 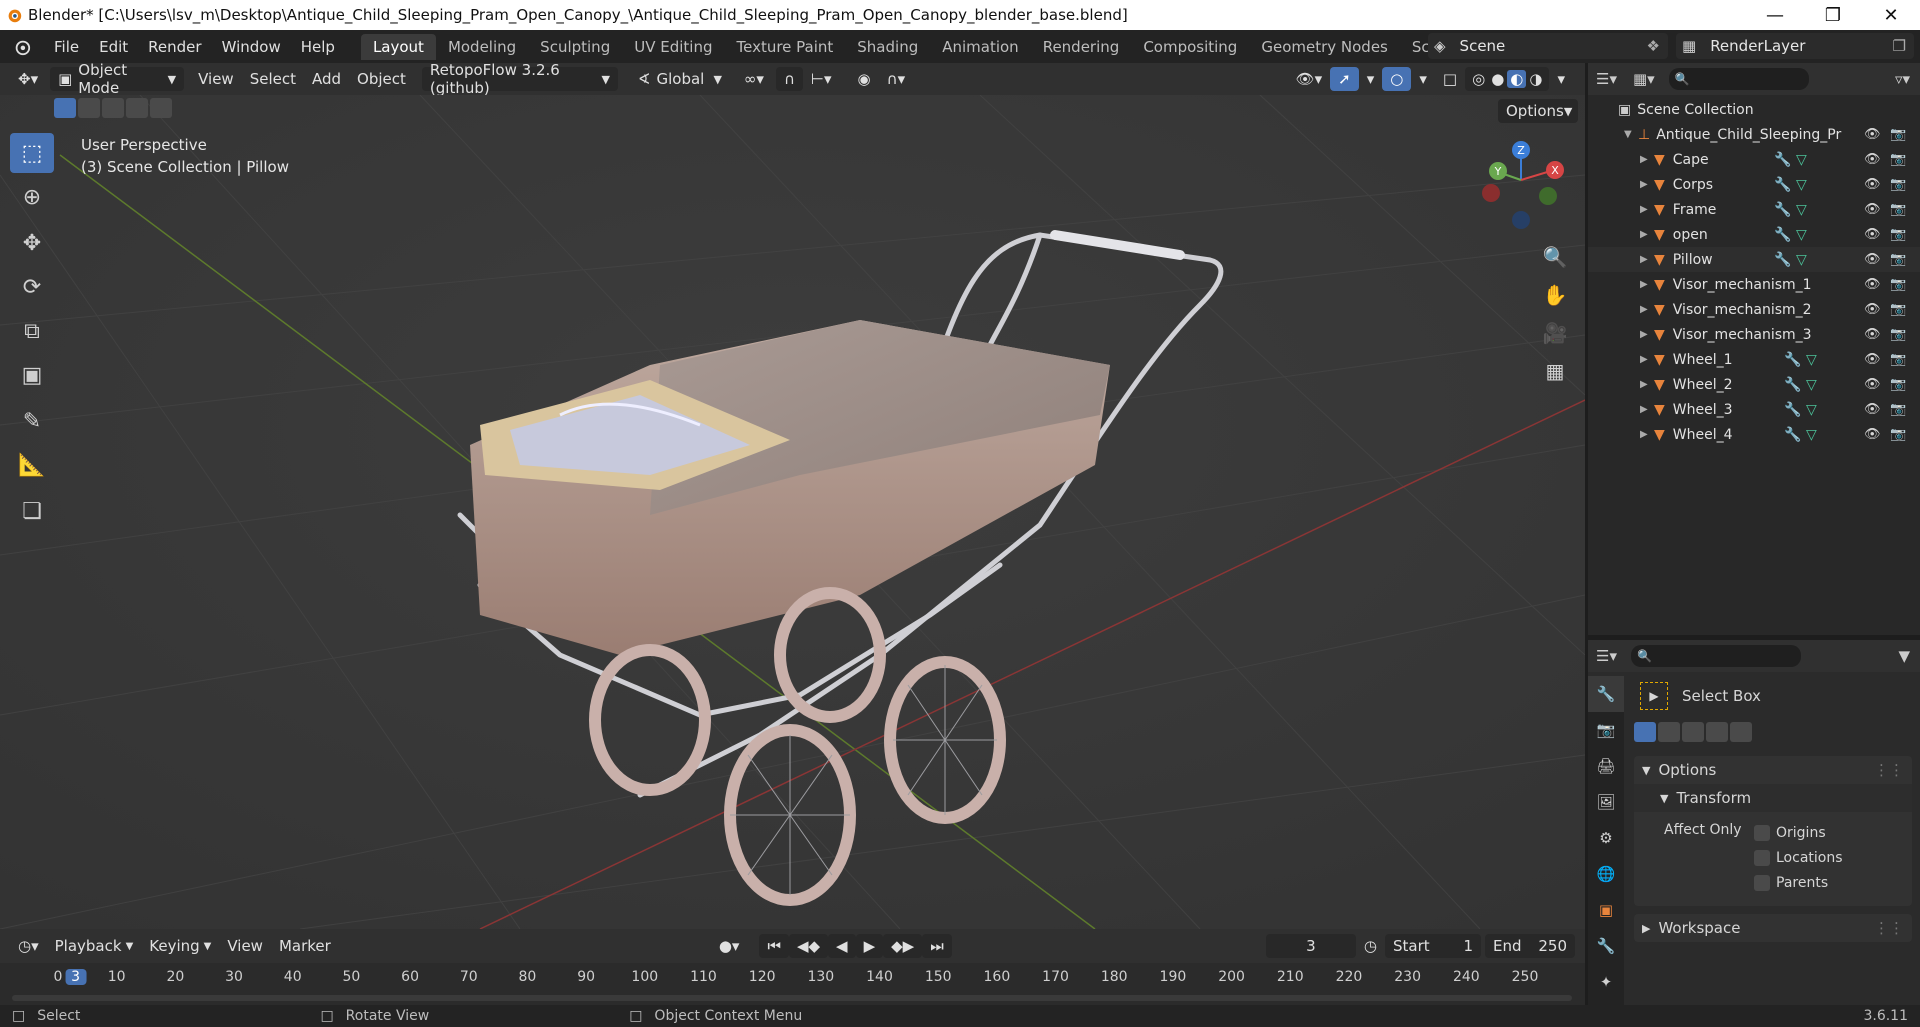 What do you see at coordinates (1754, 434) in the screenshot?
I see `outliner-item: ▶ ▼ Wheel_4 🔧 ▽ 👁 📷` at bounding box center [1754, 434].